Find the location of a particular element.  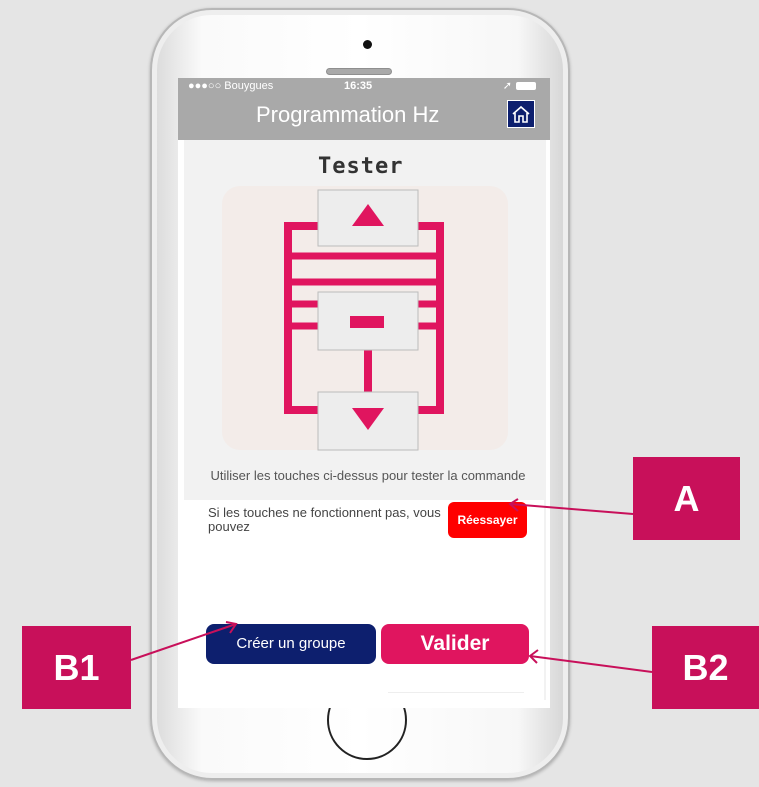

callout-a: A is located at coordinates (686, 498).